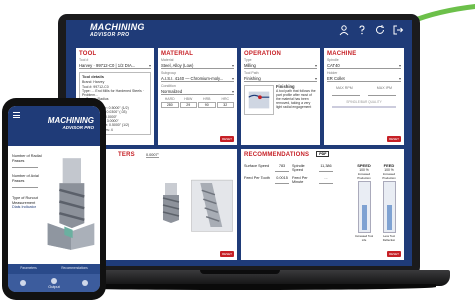 The height and width of the screenshot is (302, 475). Describe the element at coordinates (207, 105) in the screenshot. I see `hardness-input: 90` at that location.